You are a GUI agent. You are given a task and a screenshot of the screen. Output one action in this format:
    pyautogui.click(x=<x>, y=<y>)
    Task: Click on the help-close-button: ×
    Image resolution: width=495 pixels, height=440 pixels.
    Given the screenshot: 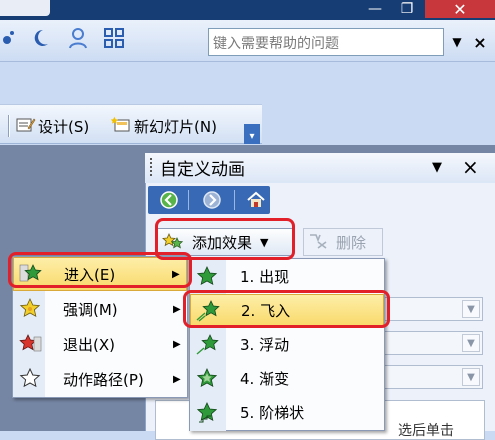 What is the action you would take?
    pyautogui.click(x=480, y=42)
    